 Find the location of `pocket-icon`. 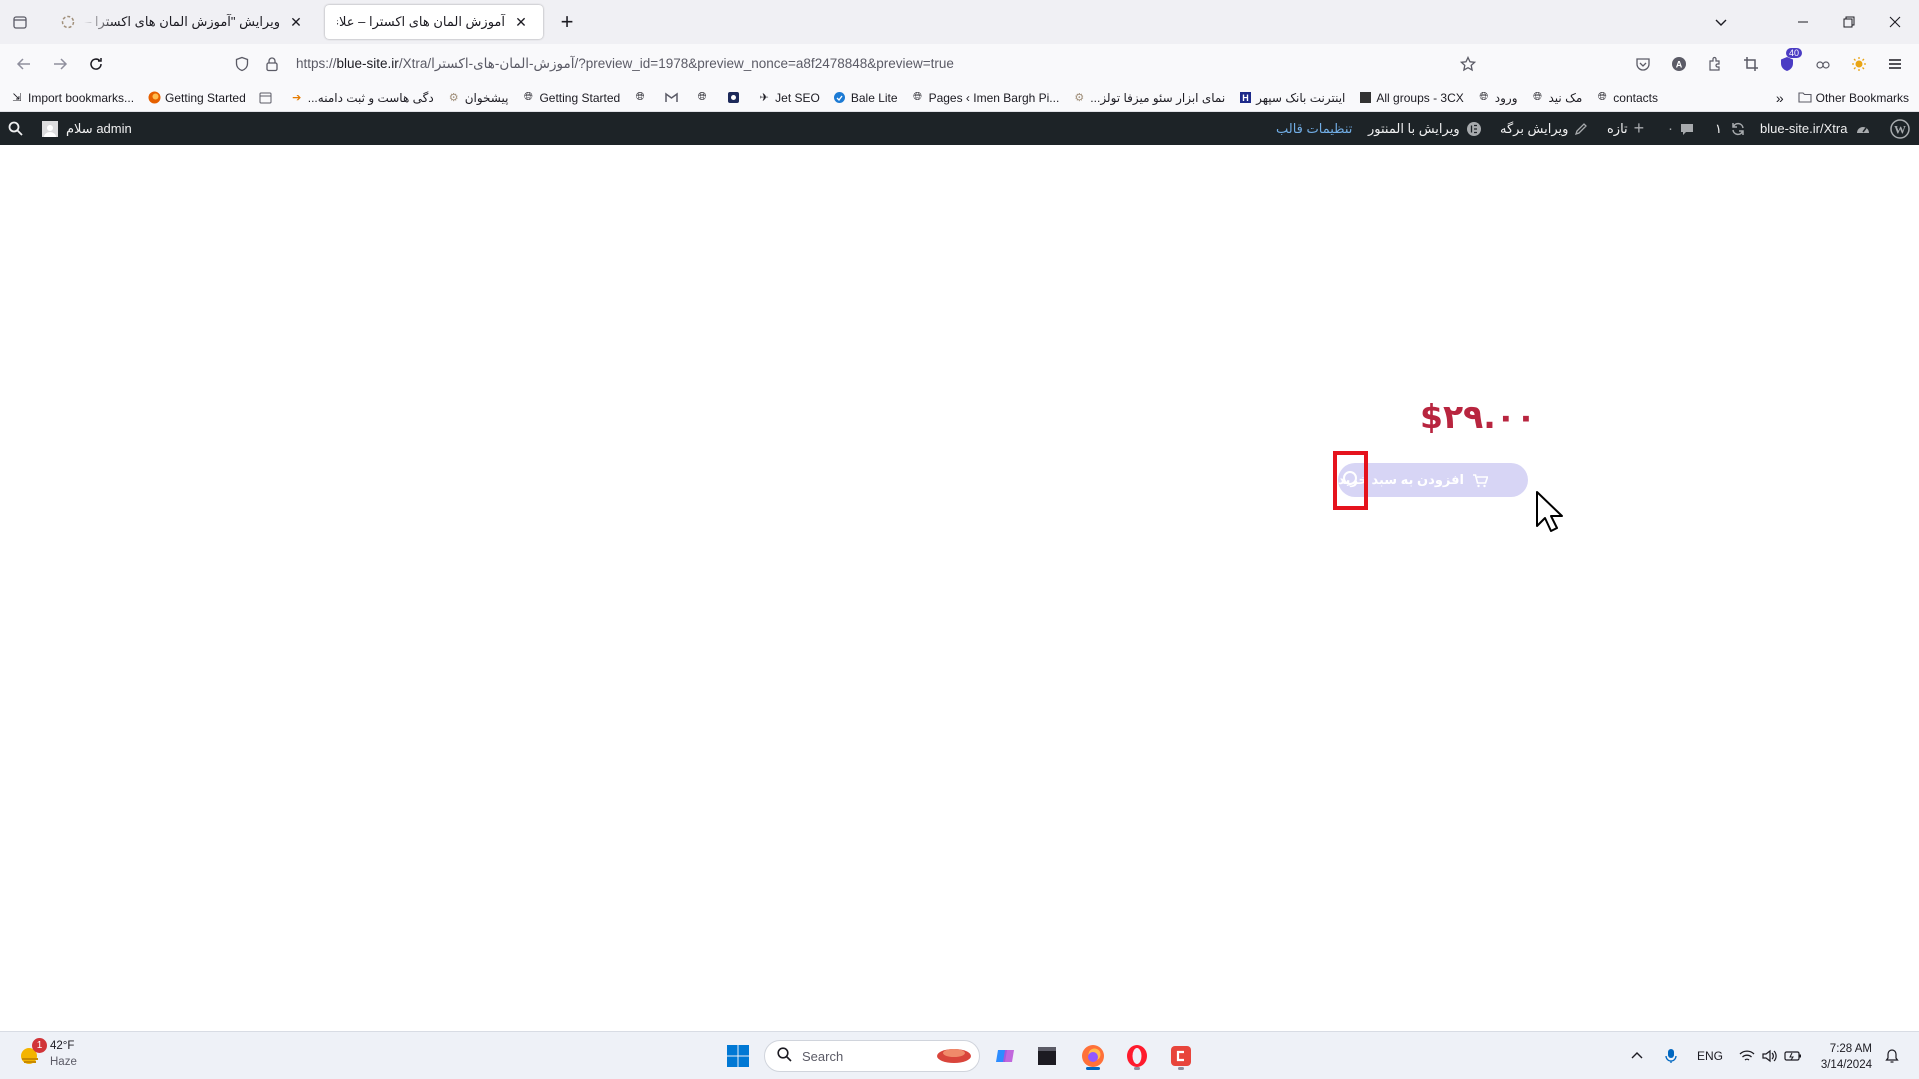

pocket-icon is located at coordinates (1643, 64).